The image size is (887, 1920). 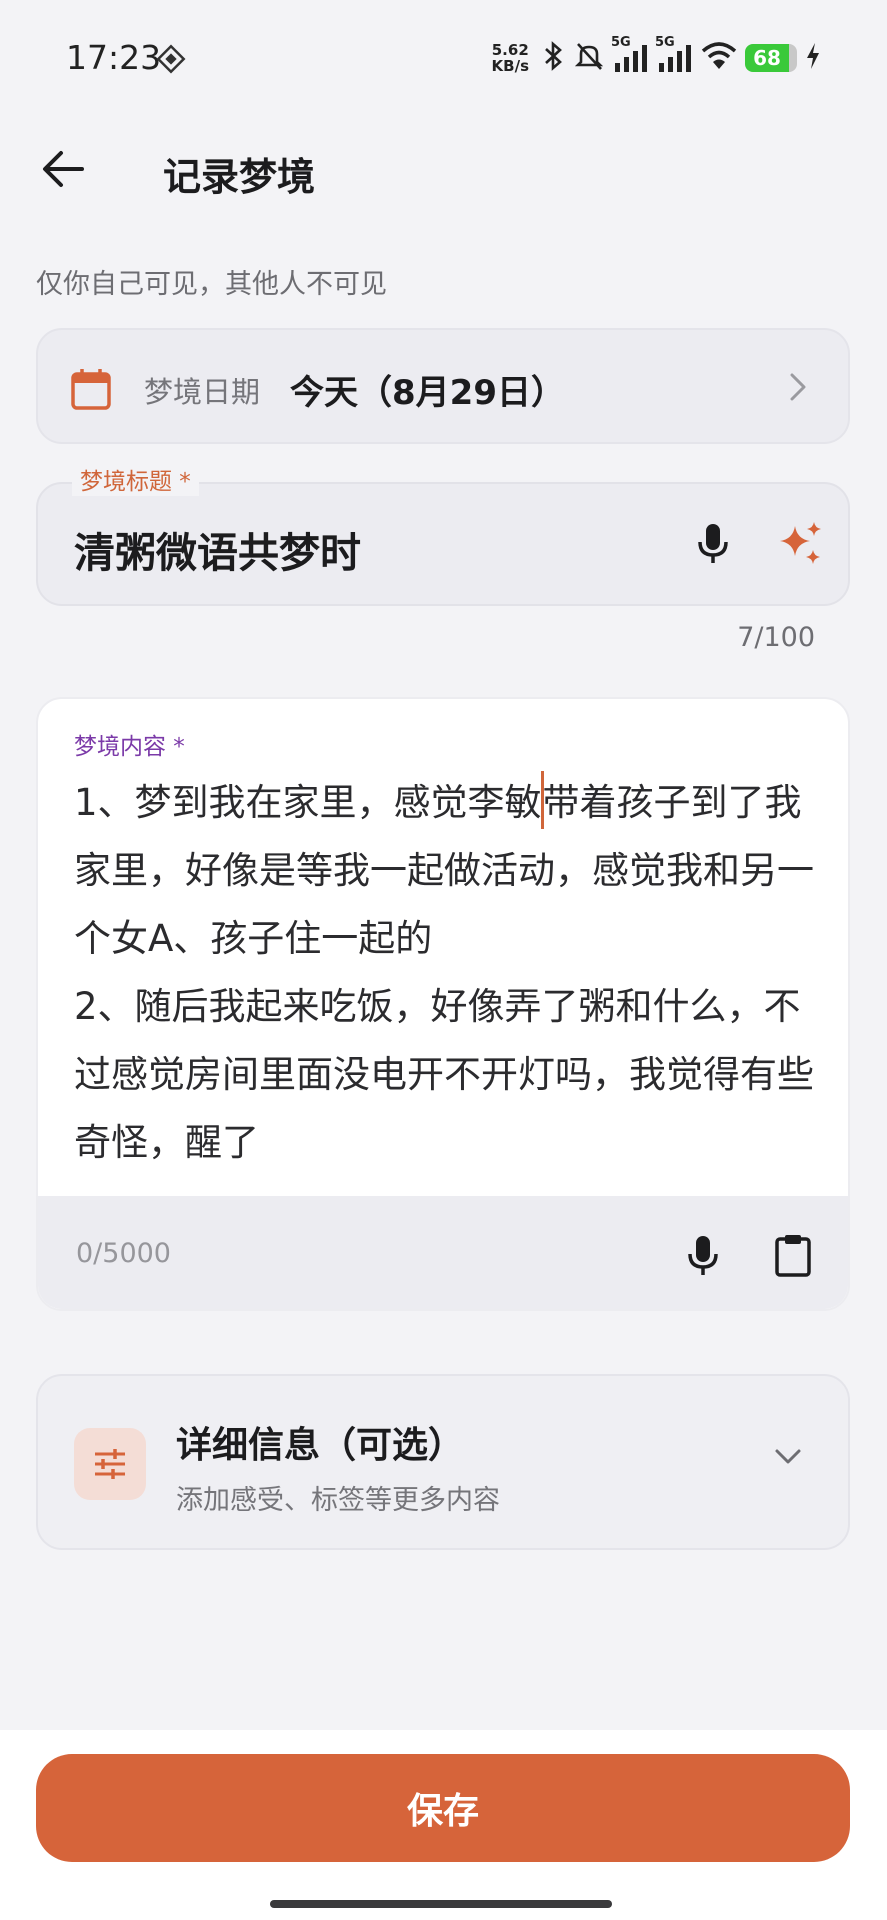 I want to click on content-char-count: 0/5000, so click(x=123, y=1253).